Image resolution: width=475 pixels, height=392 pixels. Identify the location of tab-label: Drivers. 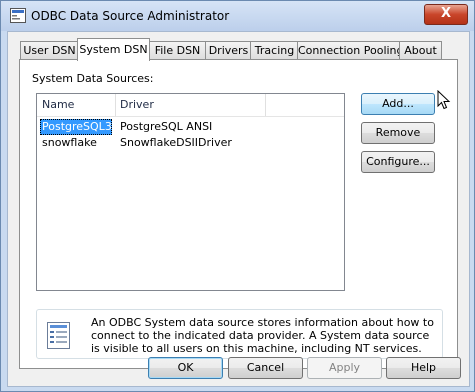
(228, 50).